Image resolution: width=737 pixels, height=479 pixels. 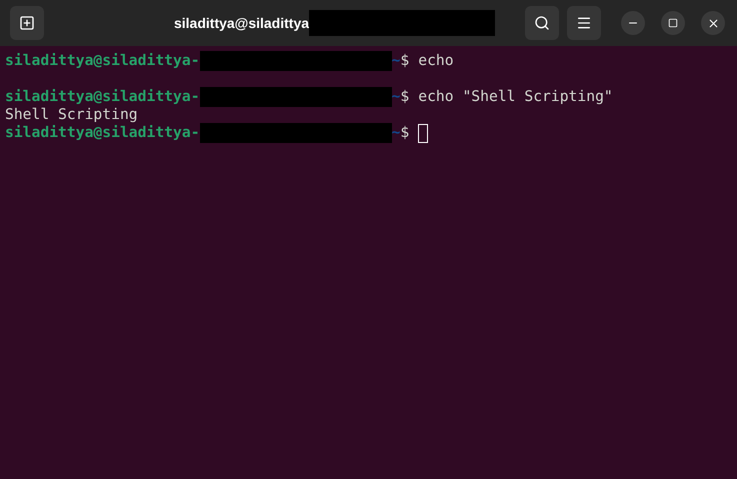 I want to click on search-icon, so click(x=542, y=23).